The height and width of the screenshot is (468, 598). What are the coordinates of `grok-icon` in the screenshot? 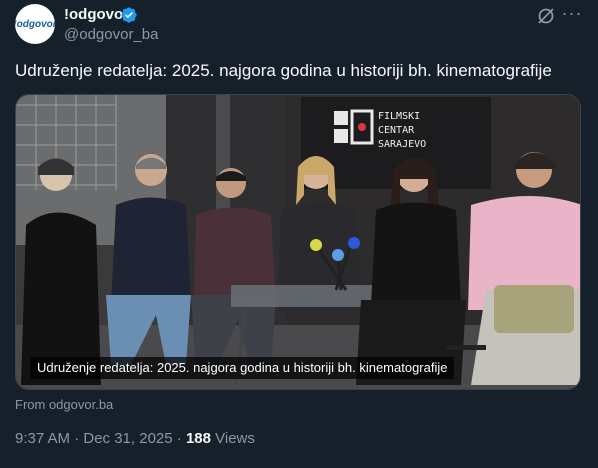 It's located at (546, 16).